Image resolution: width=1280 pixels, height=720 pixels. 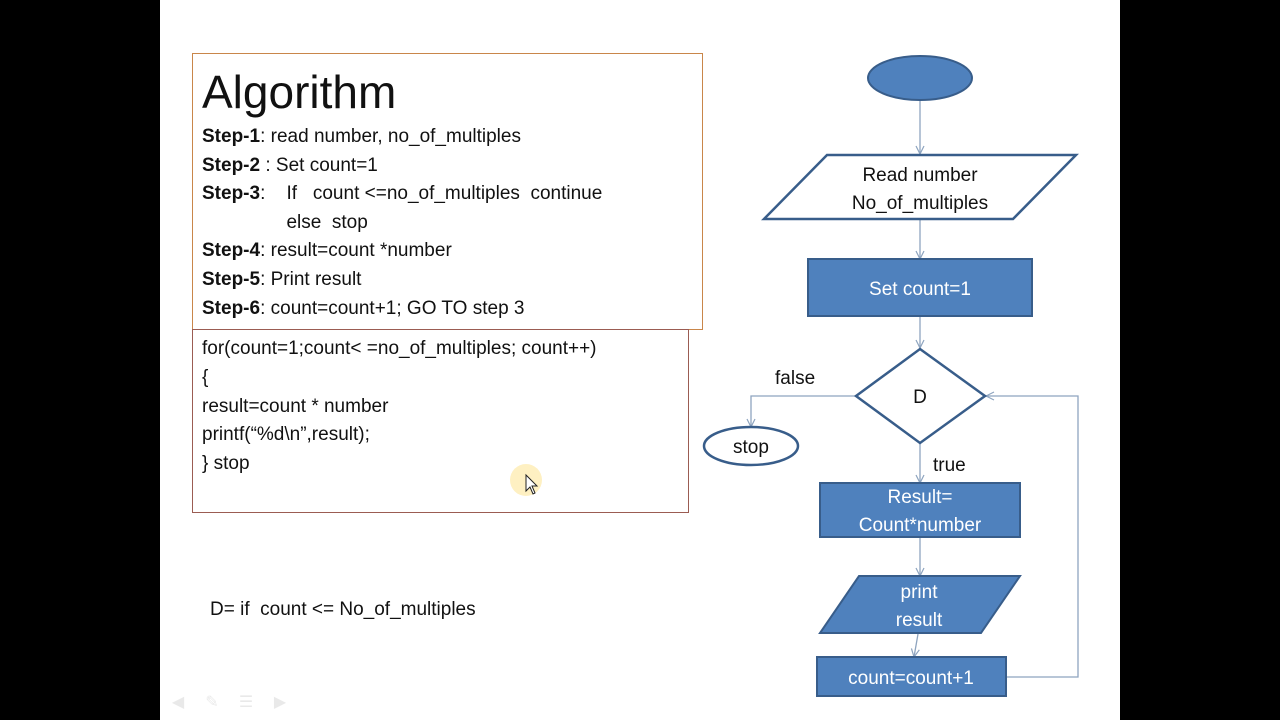 I want to click on result-text-line1: Result=, so click(x=920, y=497).